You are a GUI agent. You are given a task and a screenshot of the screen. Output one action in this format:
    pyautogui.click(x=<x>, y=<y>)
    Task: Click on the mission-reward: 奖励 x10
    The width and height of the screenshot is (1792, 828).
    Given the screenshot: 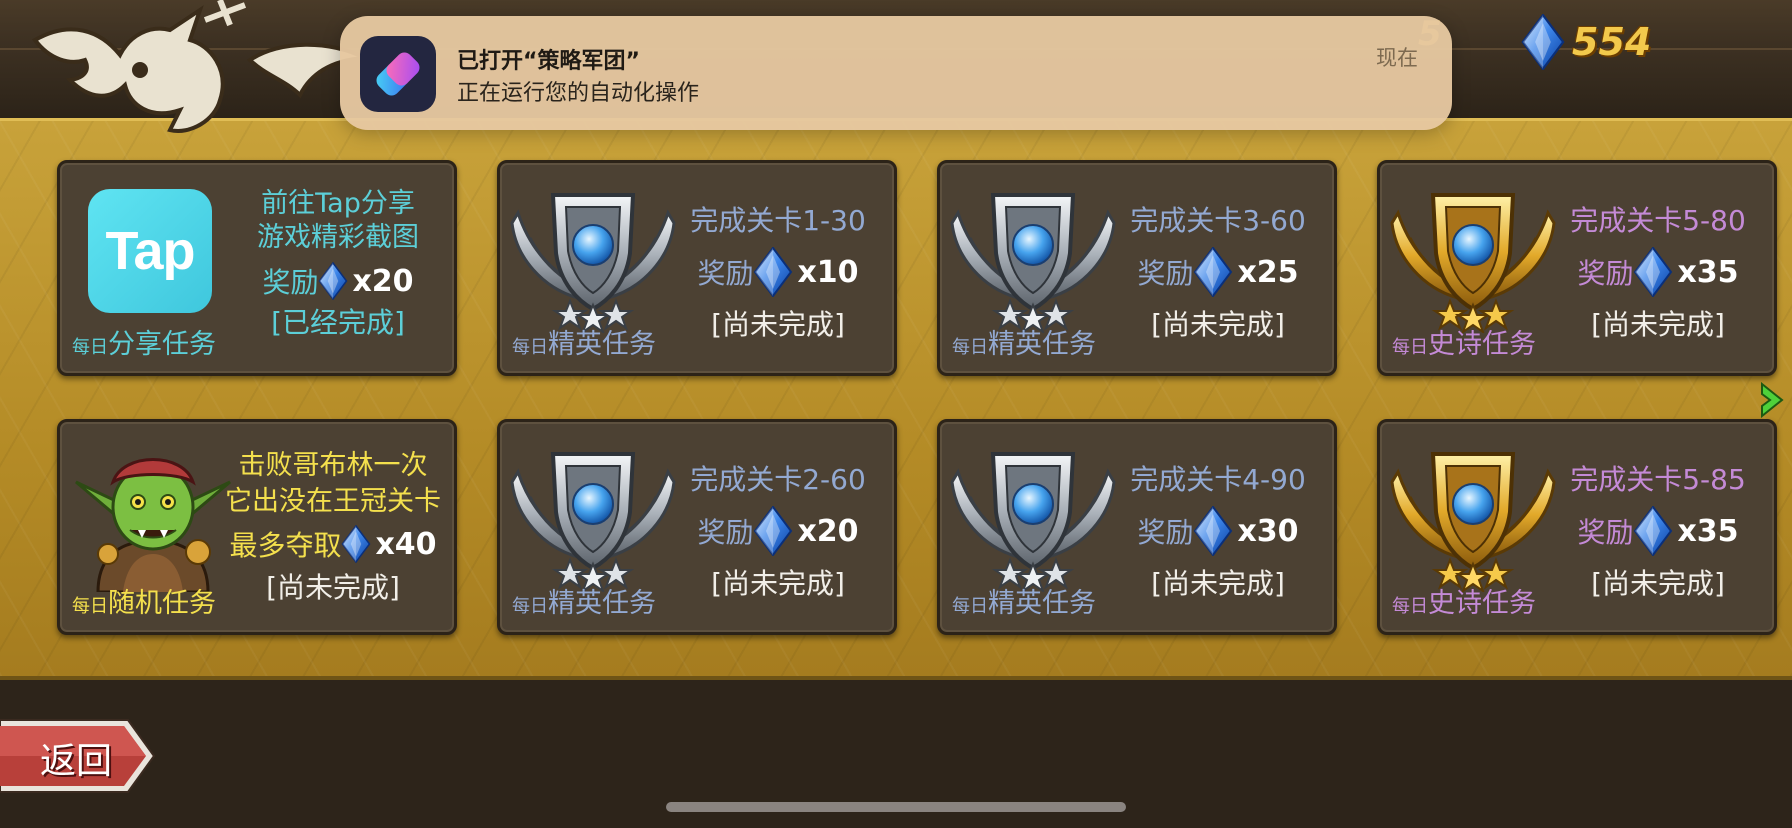 What is the action you would take?
    pyautogui.click(x=778, y=272)
    